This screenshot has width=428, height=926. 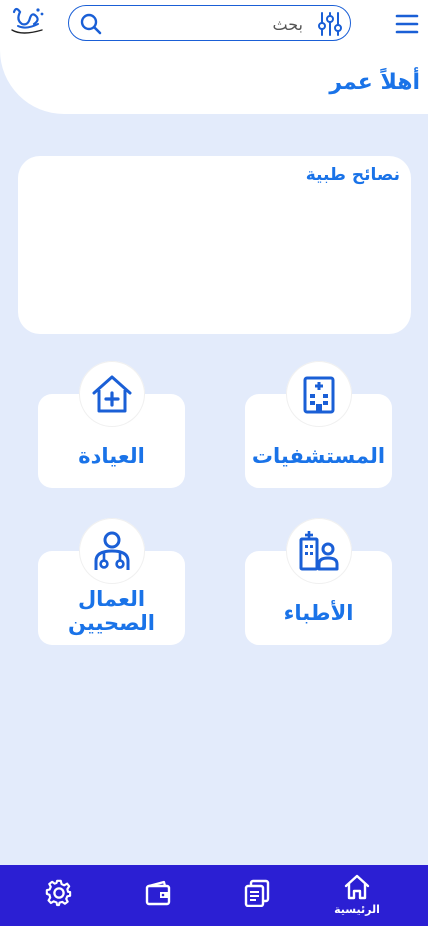 I want to click on search-icon, so click(x=91, y=24).